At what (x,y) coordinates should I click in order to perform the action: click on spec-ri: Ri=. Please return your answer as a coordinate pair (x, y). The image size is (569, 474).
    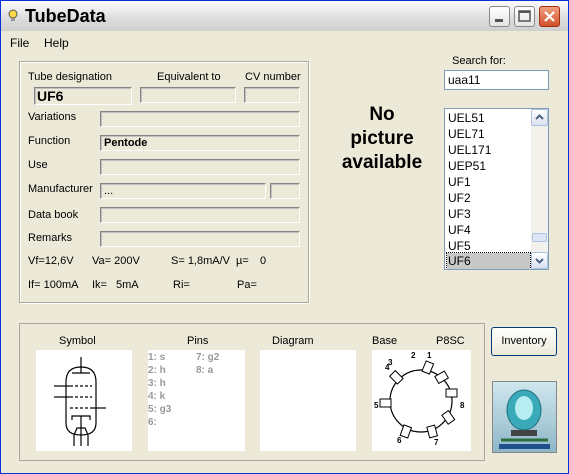
    Looking at the image, I should click on (181, 285).